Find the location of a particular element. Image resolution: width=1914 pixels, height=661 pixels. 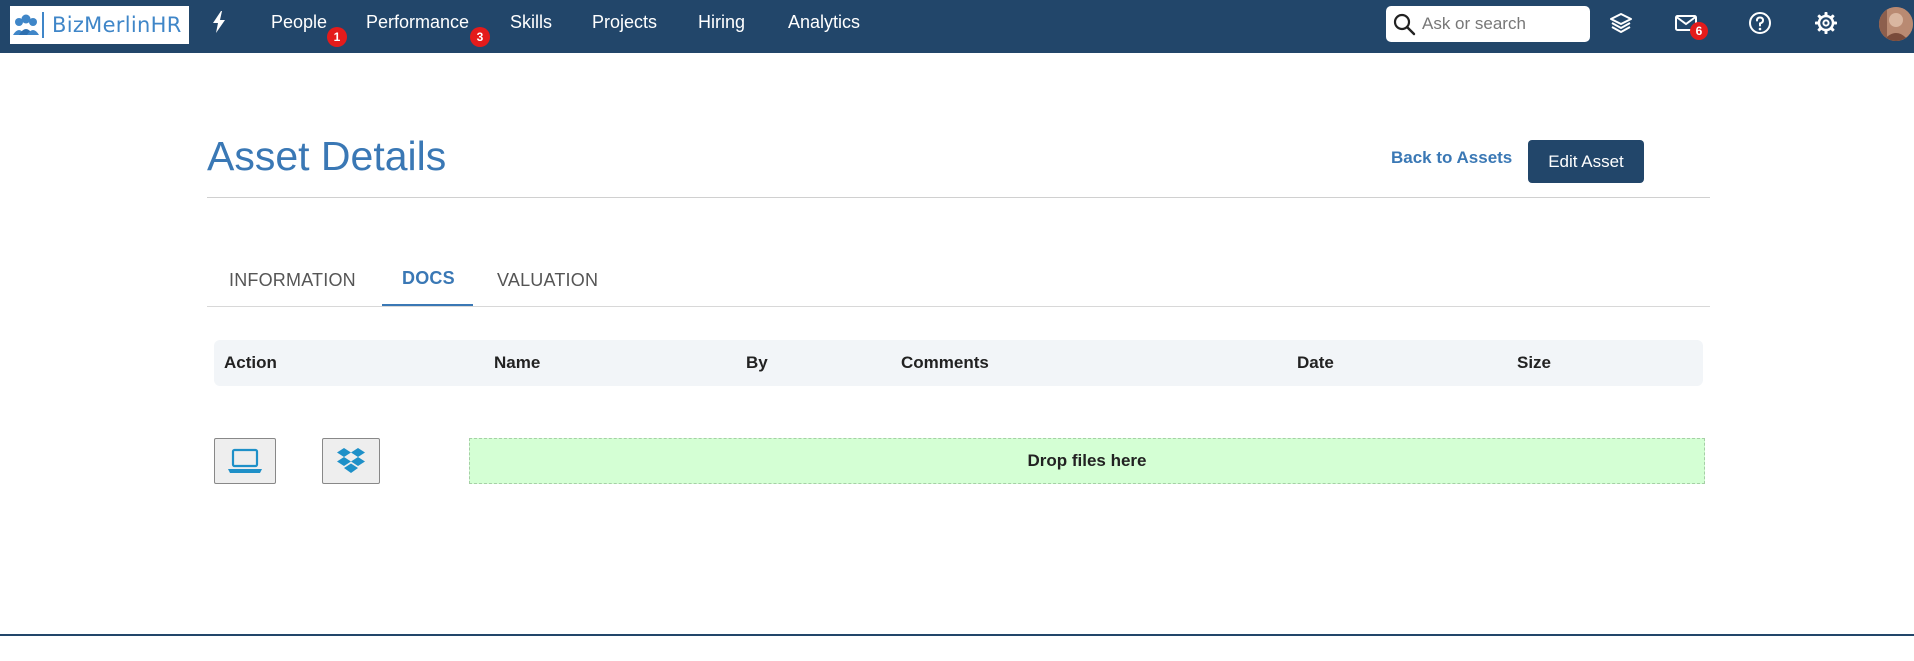

help-button is located at coordinates (1760, 23).